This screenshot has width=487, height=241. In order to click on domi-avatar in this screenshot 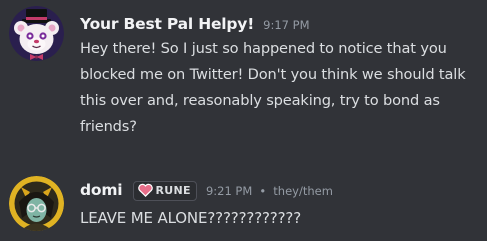, I will do `click(36, 203)`.